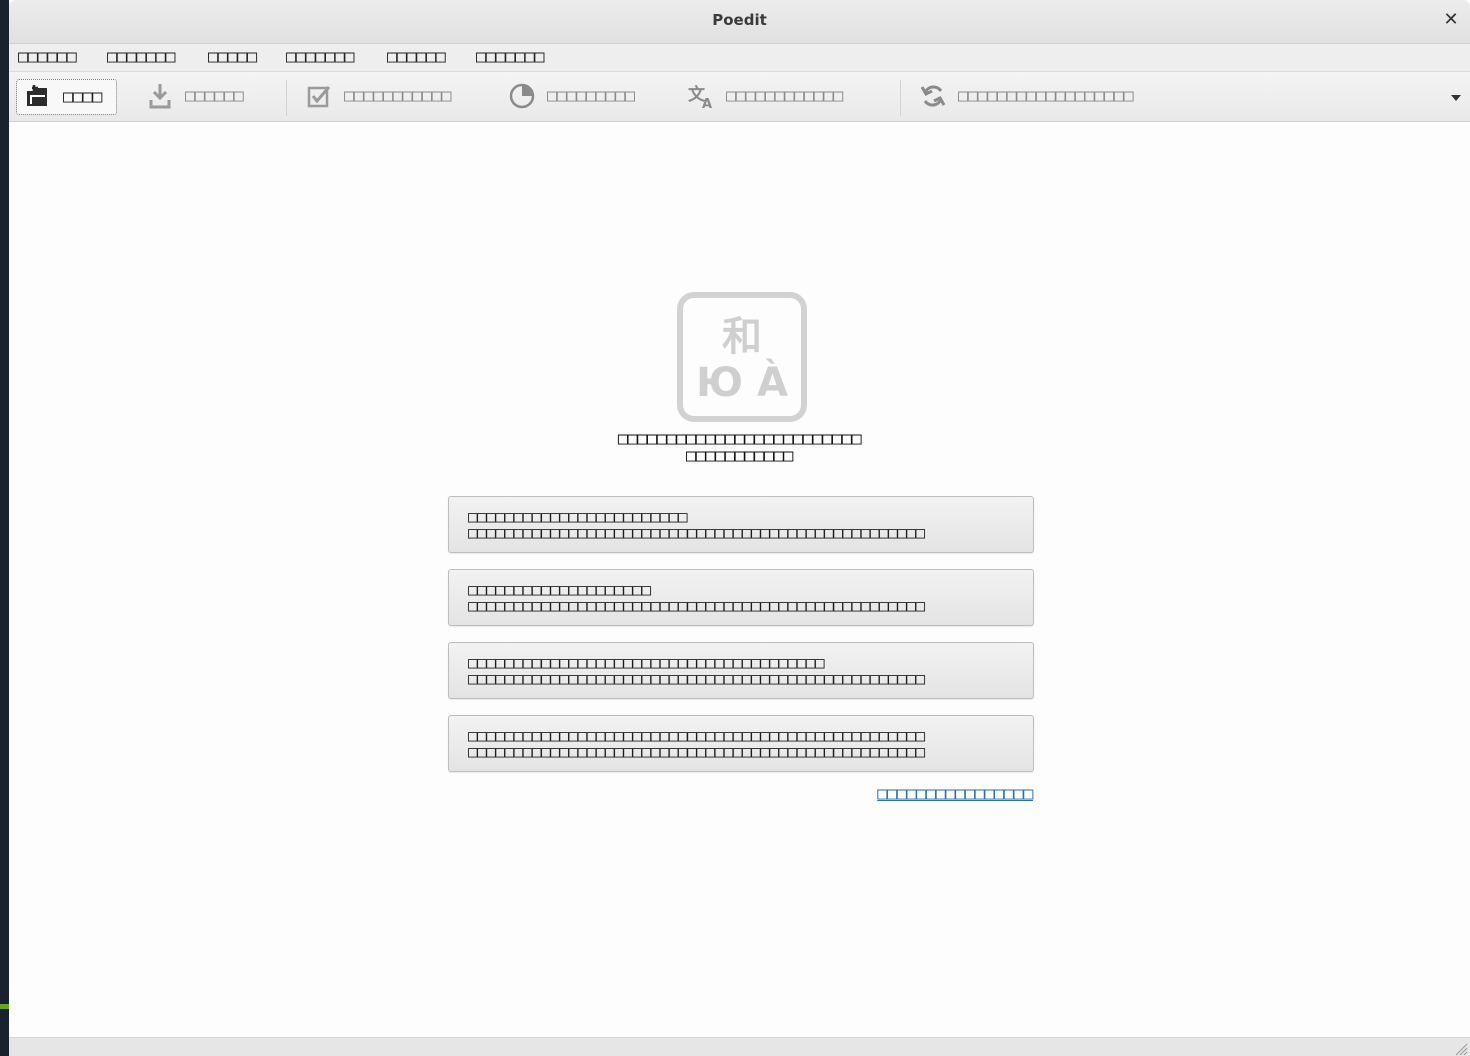  I want to click on welcome-message-line2: □□□□□□□□□□□, so click(739, 456).